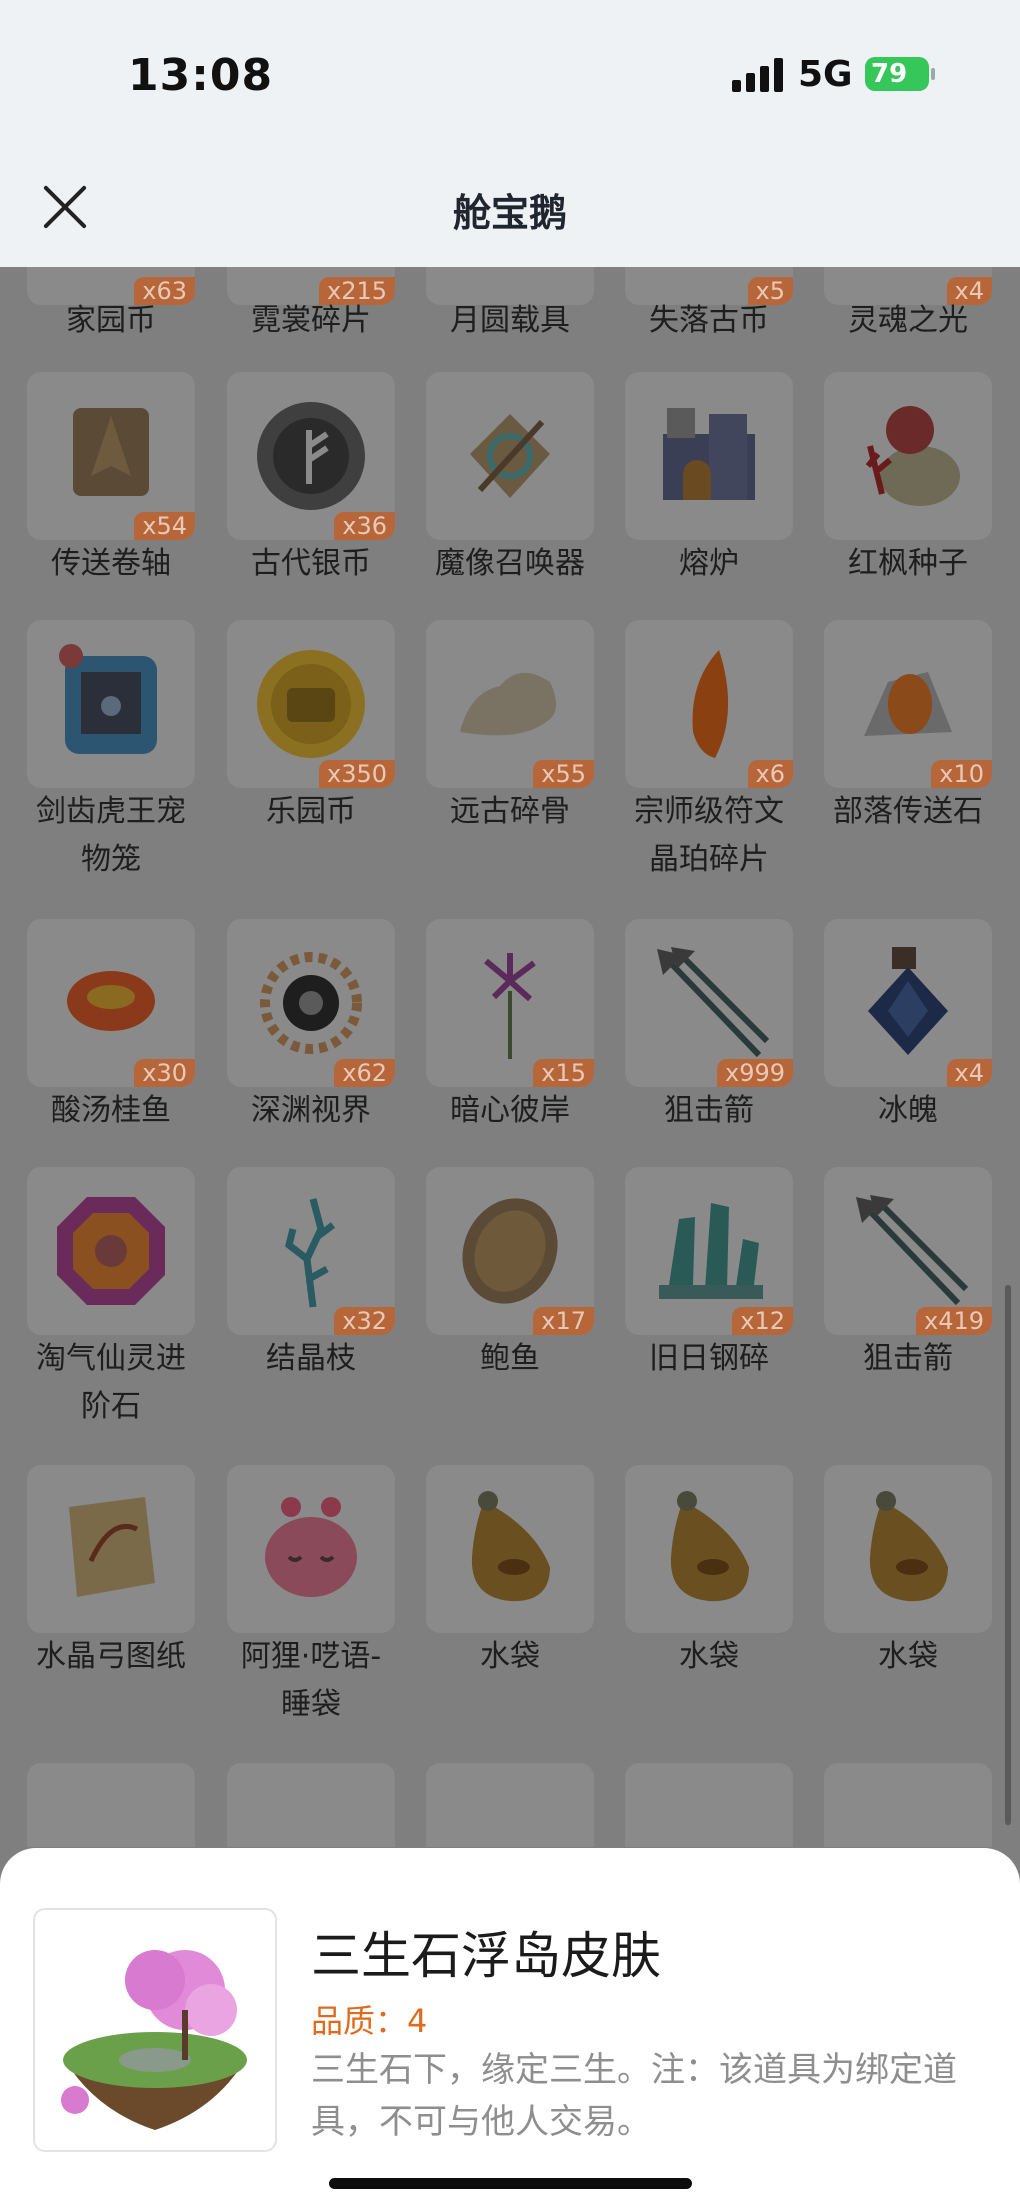  I want to click on item-name: 古代银币, so click(311, 563).